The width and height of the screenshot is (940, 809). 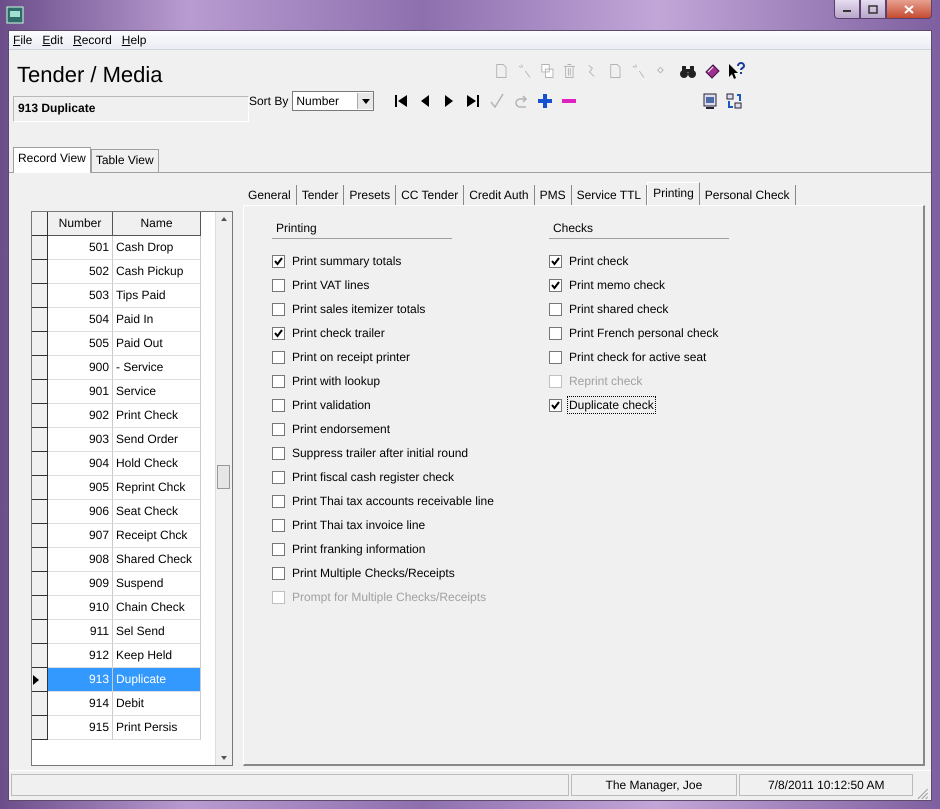 What do you see at coordinates (80, 248) in the screenshot?
I see `table-cell: 501` at bounding box center [80, 248].